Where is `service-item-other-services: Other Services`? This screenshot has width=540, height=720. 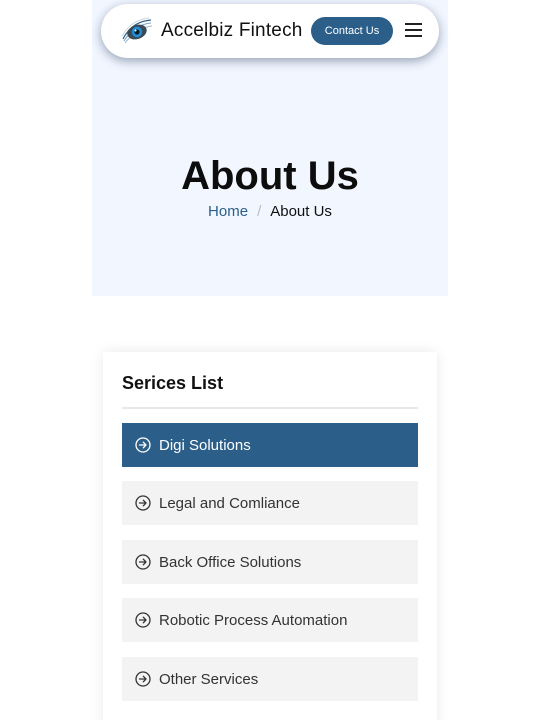 service-item-other-services: Other Services is located at coordinates (270, 679).